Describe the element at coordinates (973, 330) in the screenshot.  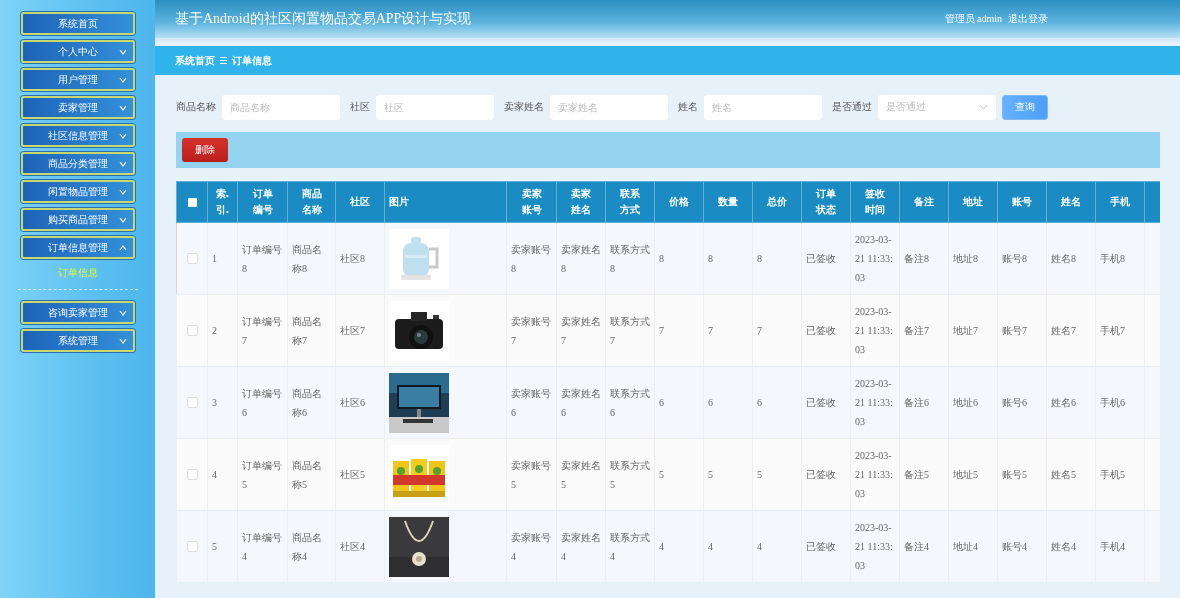
I see `table-cell: 地址7` at that location.